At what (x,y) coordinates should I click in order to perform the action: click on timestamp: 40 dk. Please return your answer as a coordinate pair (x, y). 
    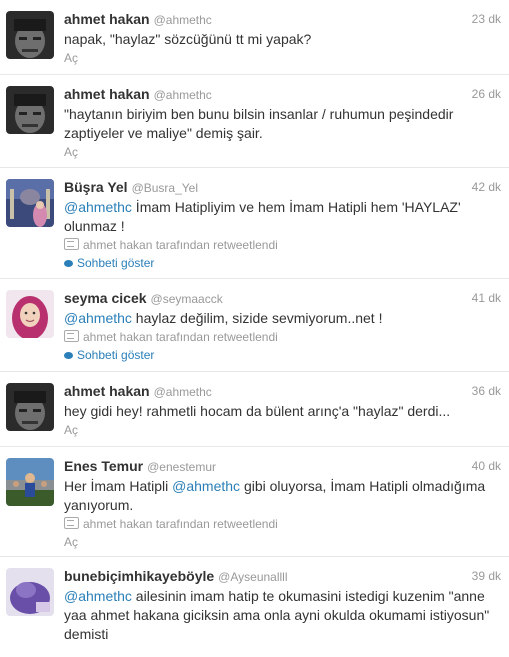
    Looking at the image, I should click on (486, 466).